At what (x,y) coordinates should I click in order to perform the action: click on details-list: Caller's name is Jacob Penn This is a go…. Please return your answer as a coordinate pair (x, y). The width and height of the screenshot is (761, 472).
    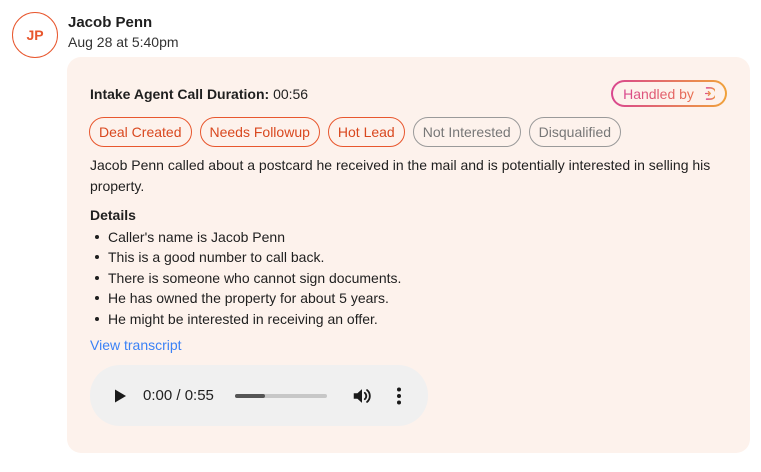
    Looking at the image, I should click on (245, 278).